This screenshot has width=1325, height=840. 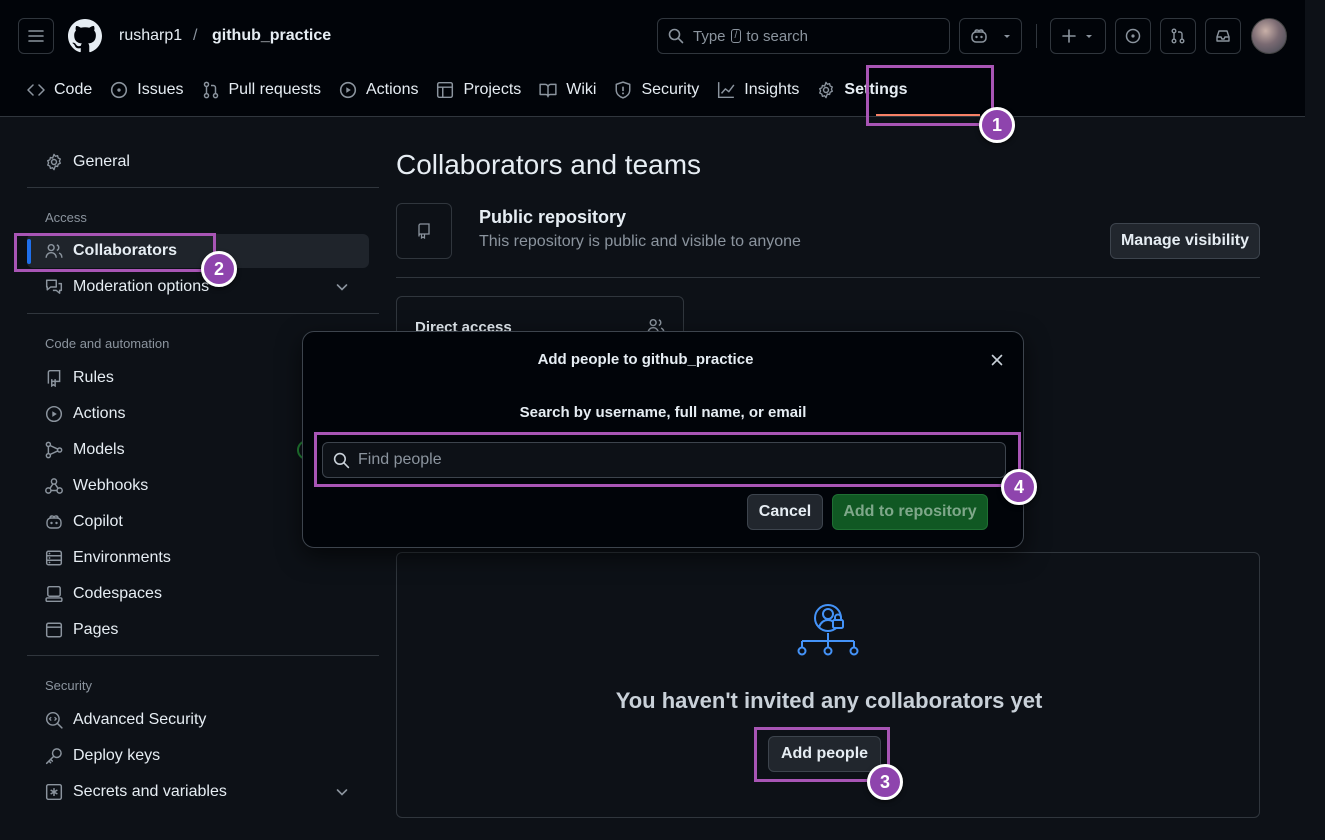 What do you see at coordinates (1069, 36) in the screenshot?
I see `plus-icon` at bounding box center [1069, 36].